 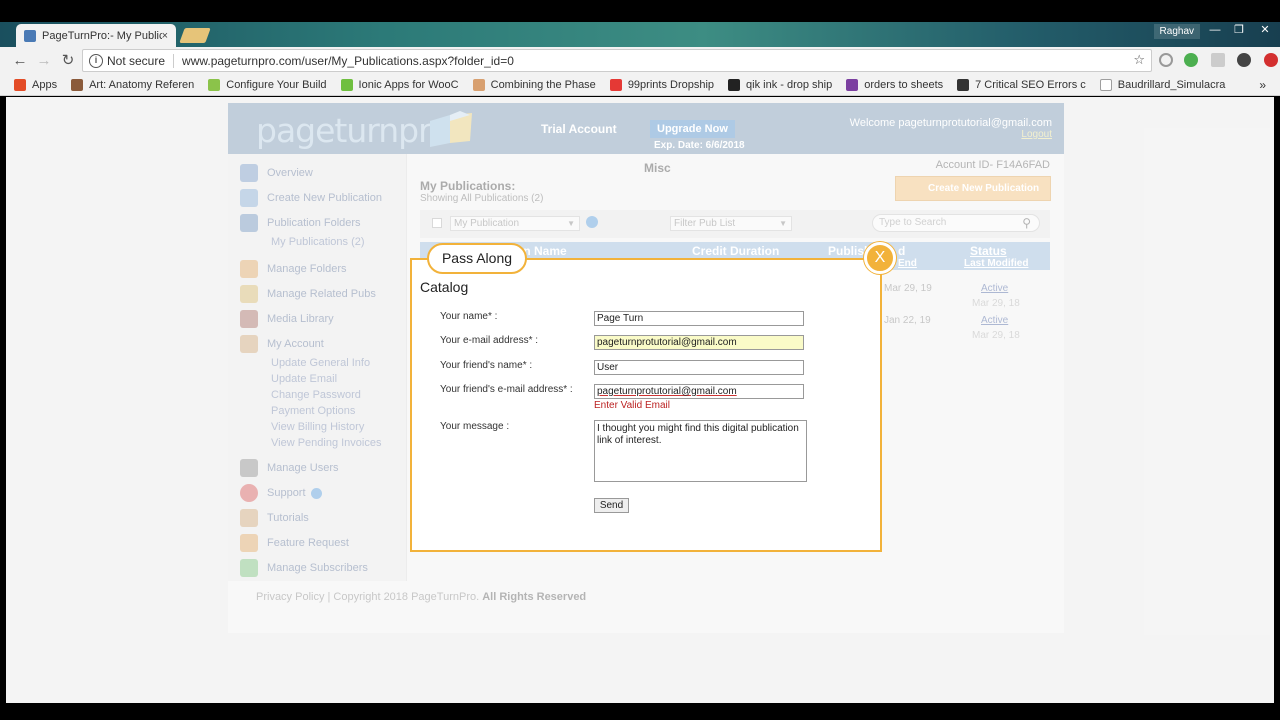 What do you see at coordinates (880, 258) in the screenshot?
I see `dialog-close-button: X` at bounding box center [880, 258].